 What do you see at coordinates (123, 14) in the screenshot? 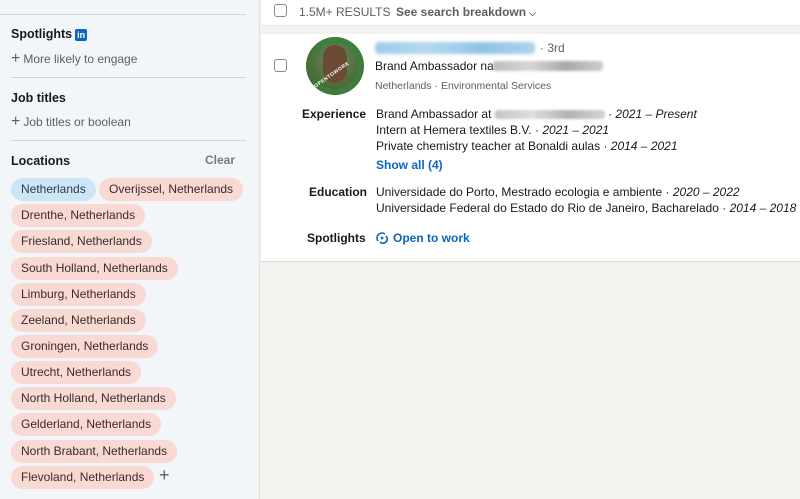
I see `sidebar-top-divider` at bounding box center [123, 14].